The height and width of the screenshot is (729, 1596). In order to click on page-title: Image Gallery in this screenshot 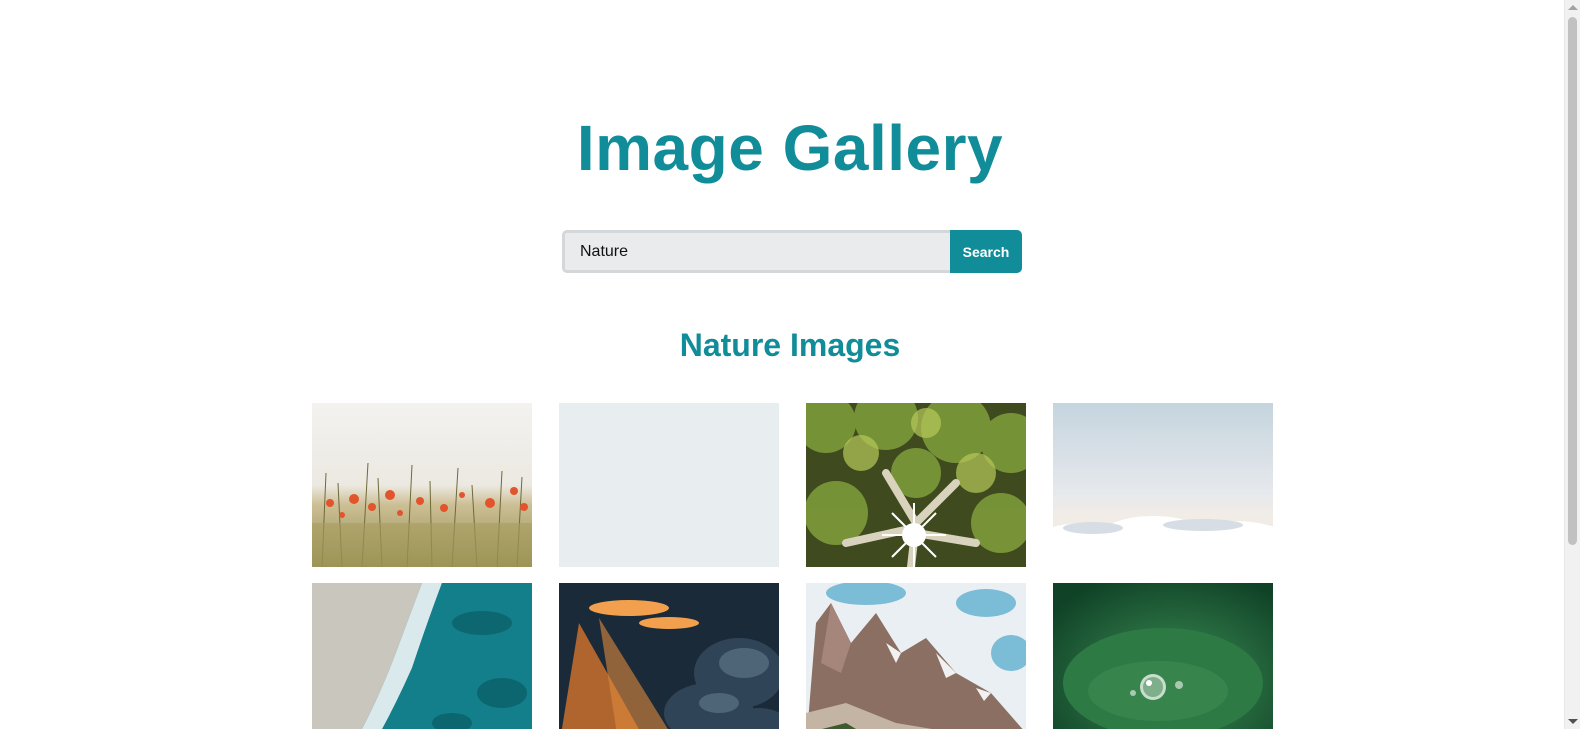, I will do `click(790, 148)`.